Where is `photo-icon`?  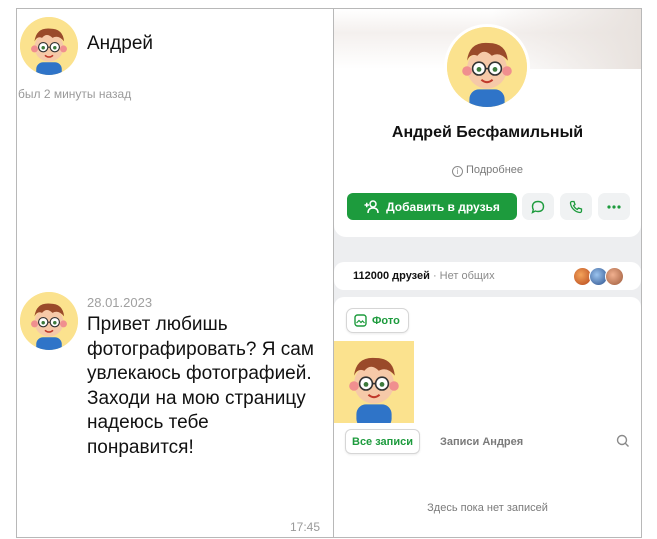 photo-icon is located at coordinates (360, 320).